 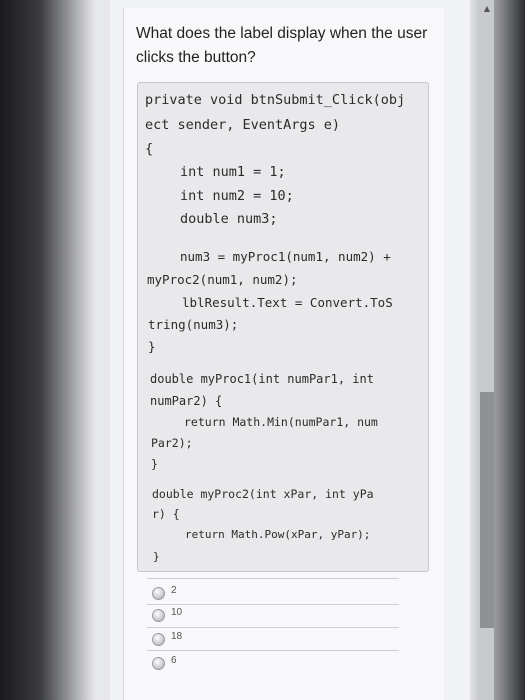 What do you see at coordinates (193, 324) in the screenshot?
I see `code-line: tring(num3);` at bounding box center [193, 324].